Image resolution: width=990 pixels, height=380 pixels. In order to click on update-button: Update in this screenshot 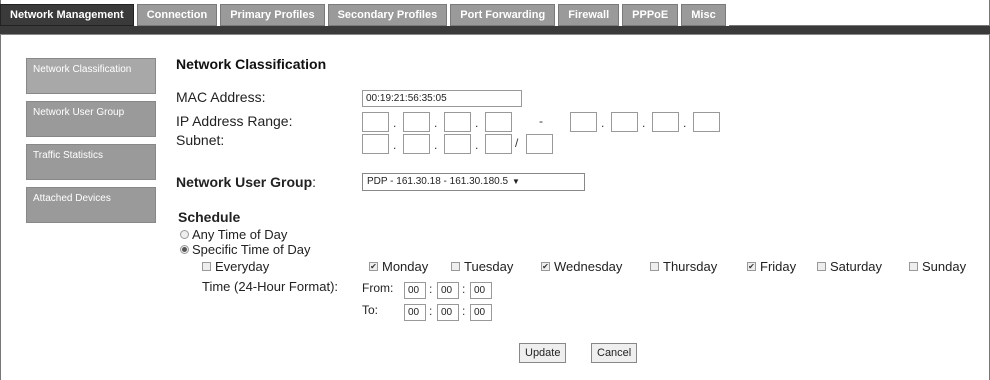, I will do `click(543, 353)`.